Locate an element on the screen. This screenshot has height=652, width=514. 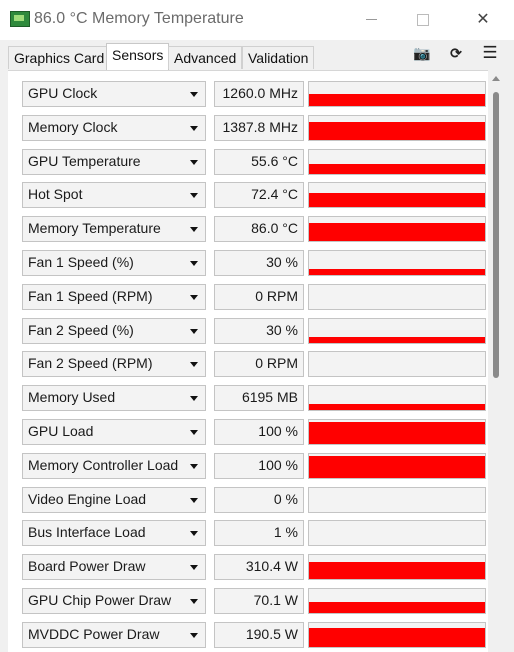
sensor-selector: Board Power Draw is located at coordinates (114, 567).